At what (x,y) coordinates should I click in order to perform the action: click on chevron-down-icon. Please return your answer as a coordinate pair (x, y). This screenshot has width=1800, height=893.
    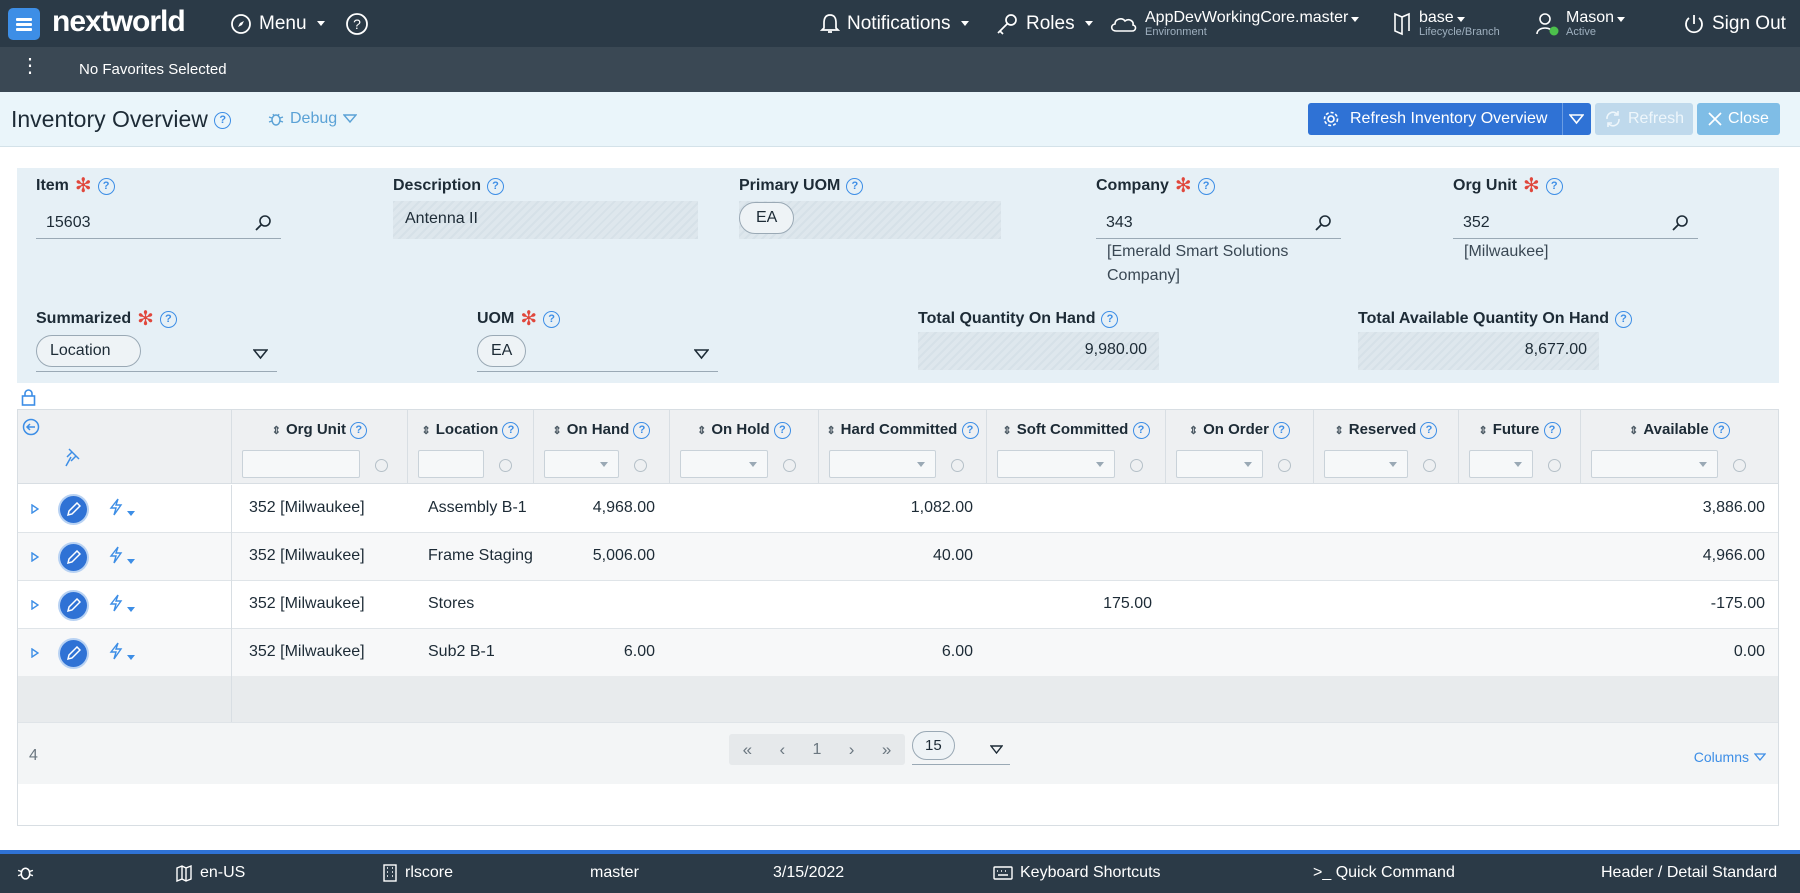
    Looking at the image, I should click on (1576, 119).